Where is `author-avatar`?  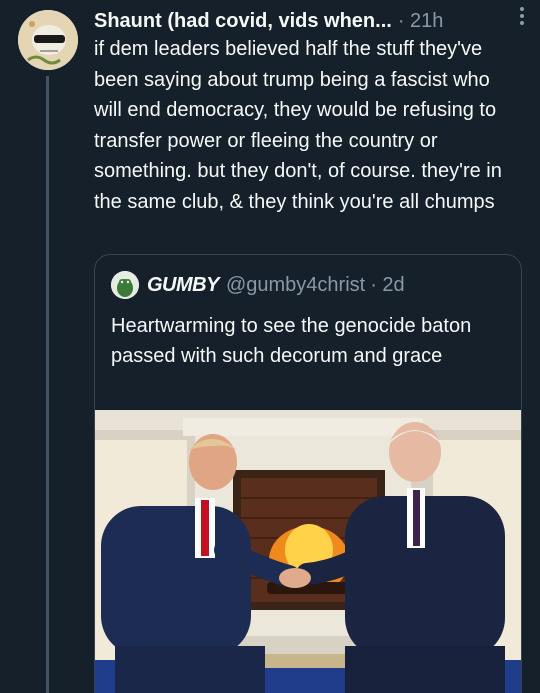 author-avatar is located at coordinates (48, 40).